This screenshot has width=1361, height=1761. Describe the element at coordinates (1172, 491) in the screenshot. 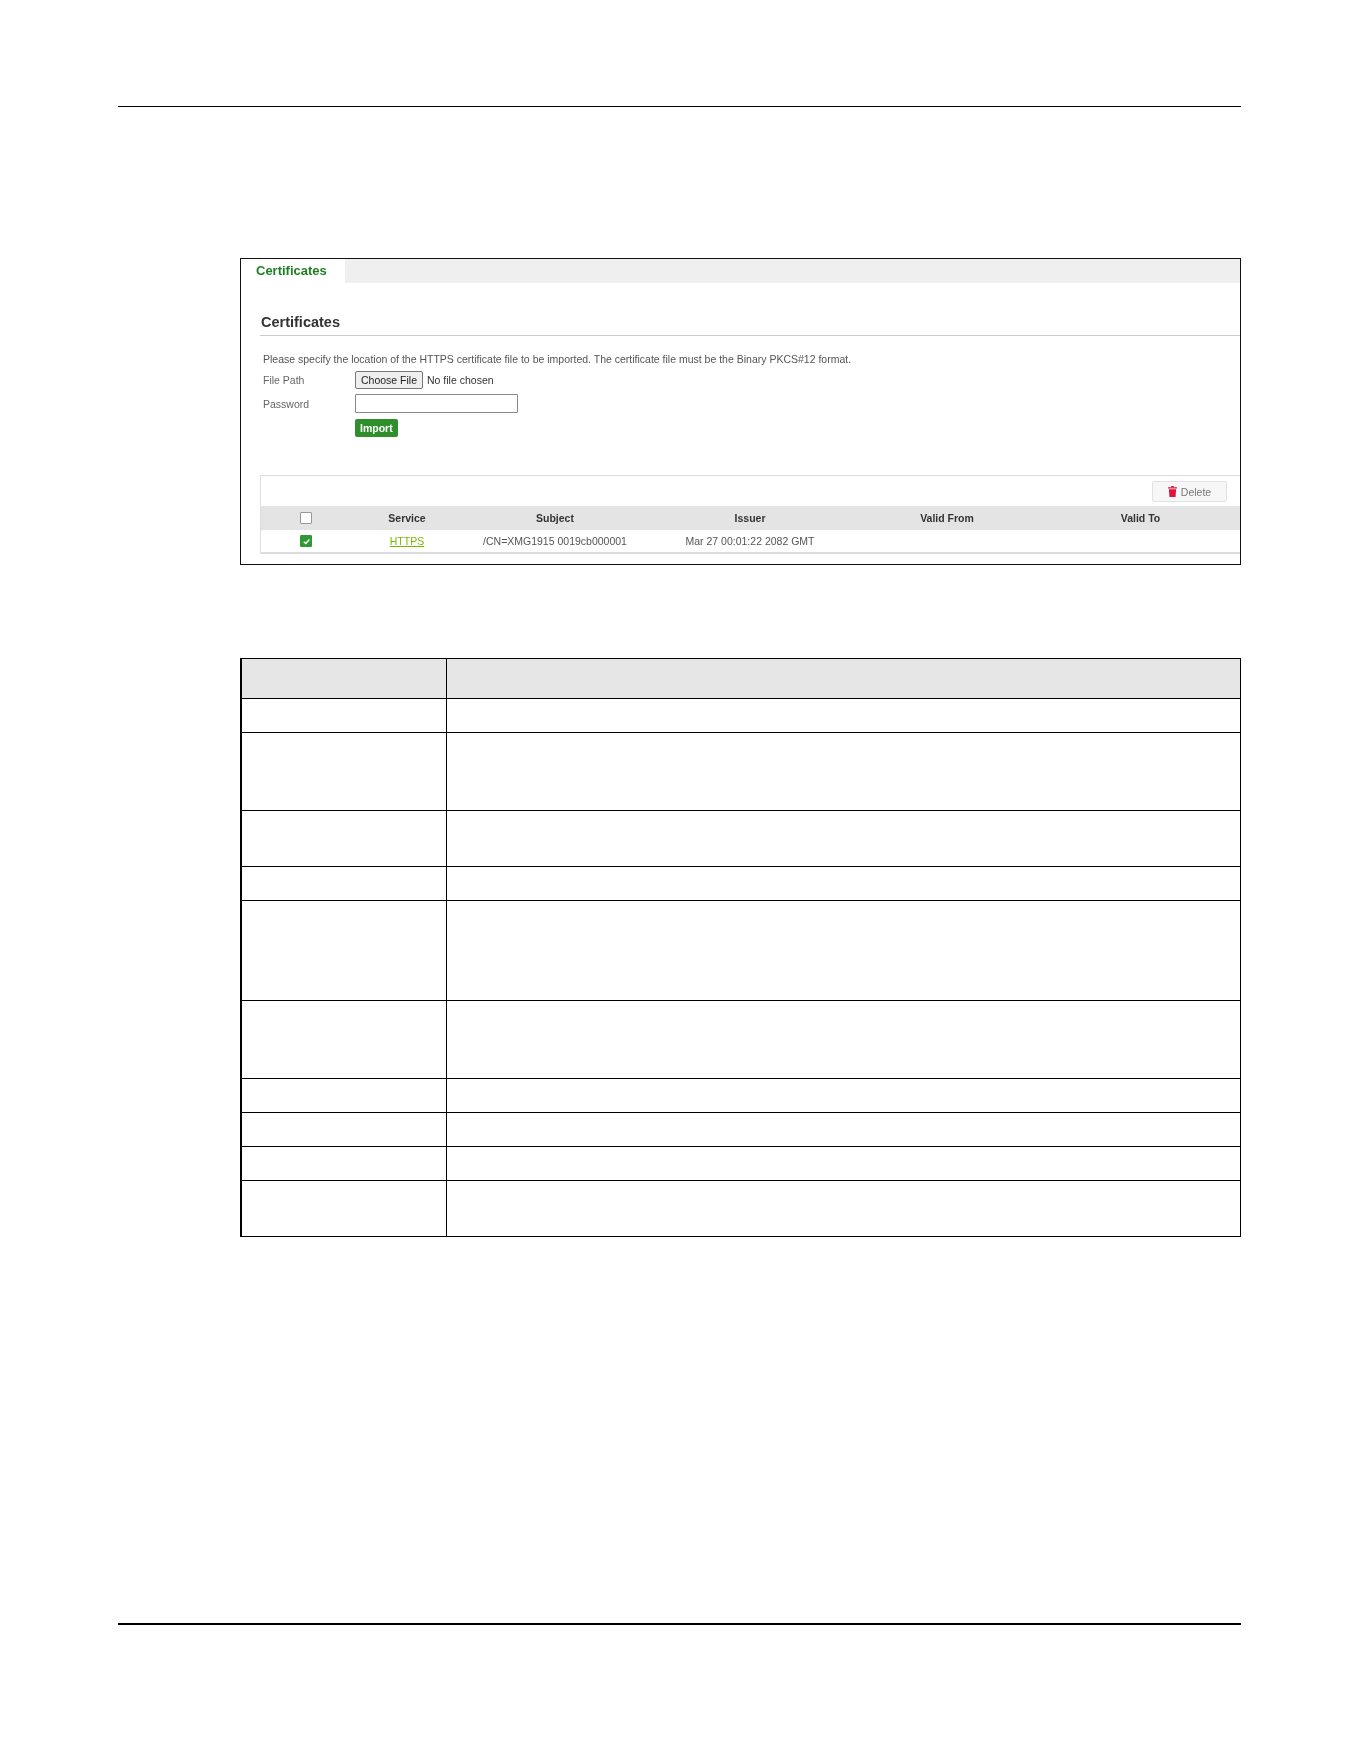

I see `trash-icon` at that location.